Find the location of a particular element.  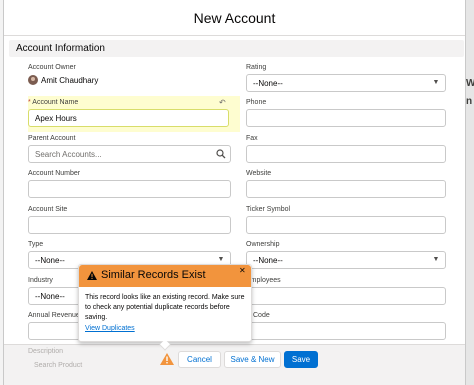

rating-value: --None-- is located at coordinates (268, 83).